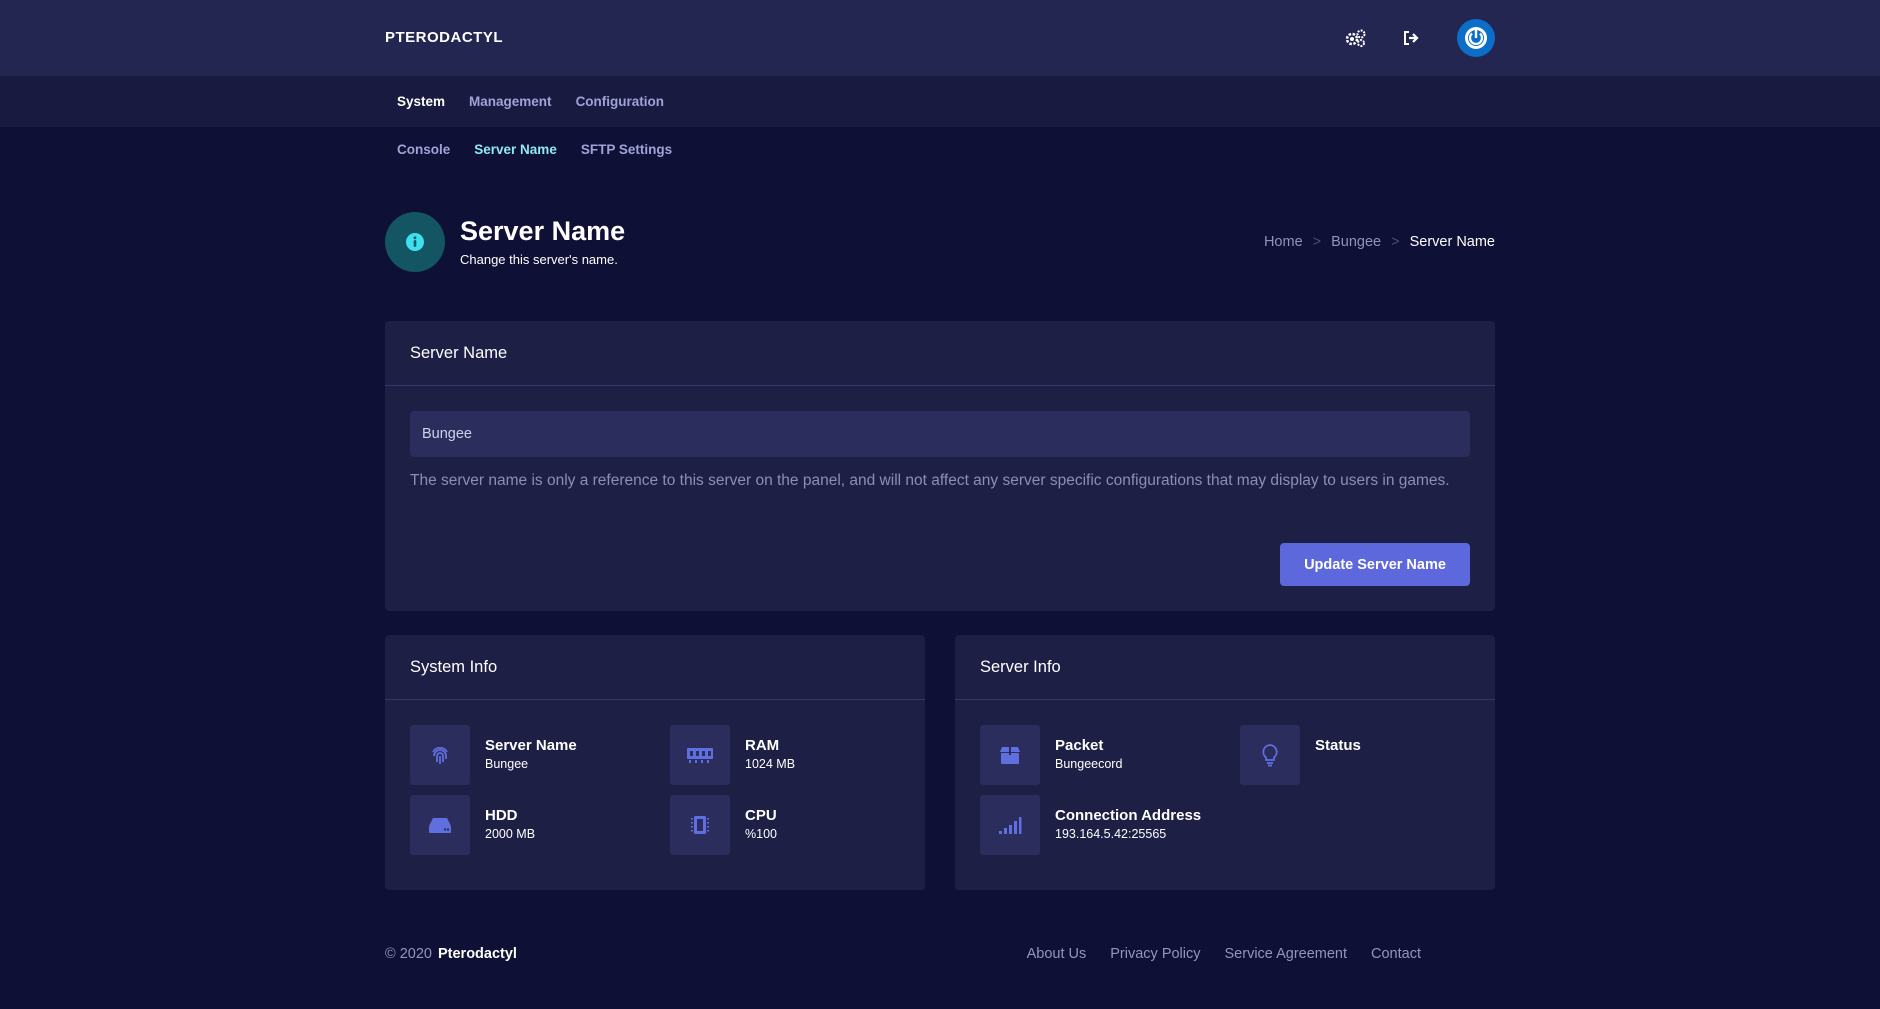  What do you see at coordinates (790, 825) in the screenshot?
I see `info-item-cpu: CPU %100` at bounding box center [790, 825].